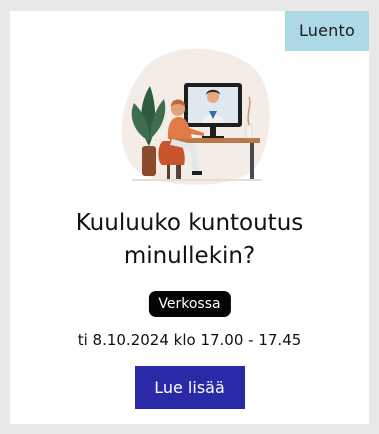 The width and height of the screenshot is (379, 434). What do you see at coordinates (189, 256) in the screenshot?
I see `event-title-line-2: minullekin?` at bounding box center [189, 256].